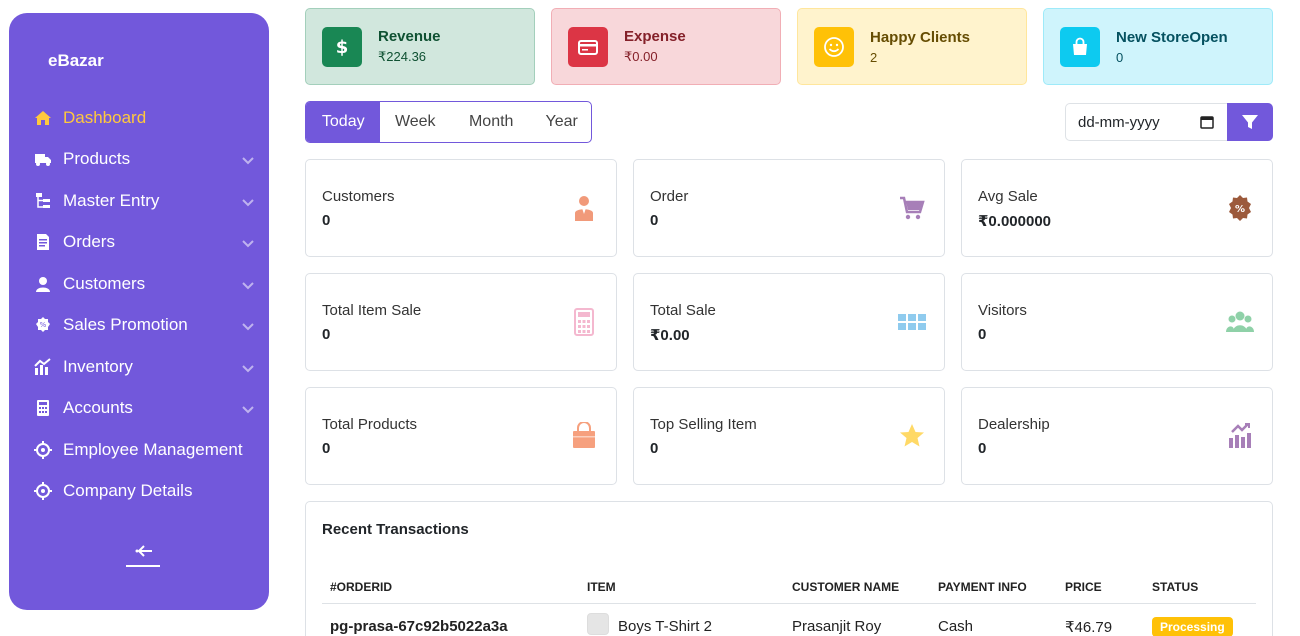 This screenshot has height=636, width=1300. What do you see at coordinates (1192, 626) in the screenshot?
I see `status-badge: Processing` at bounding box center [1192, 626].